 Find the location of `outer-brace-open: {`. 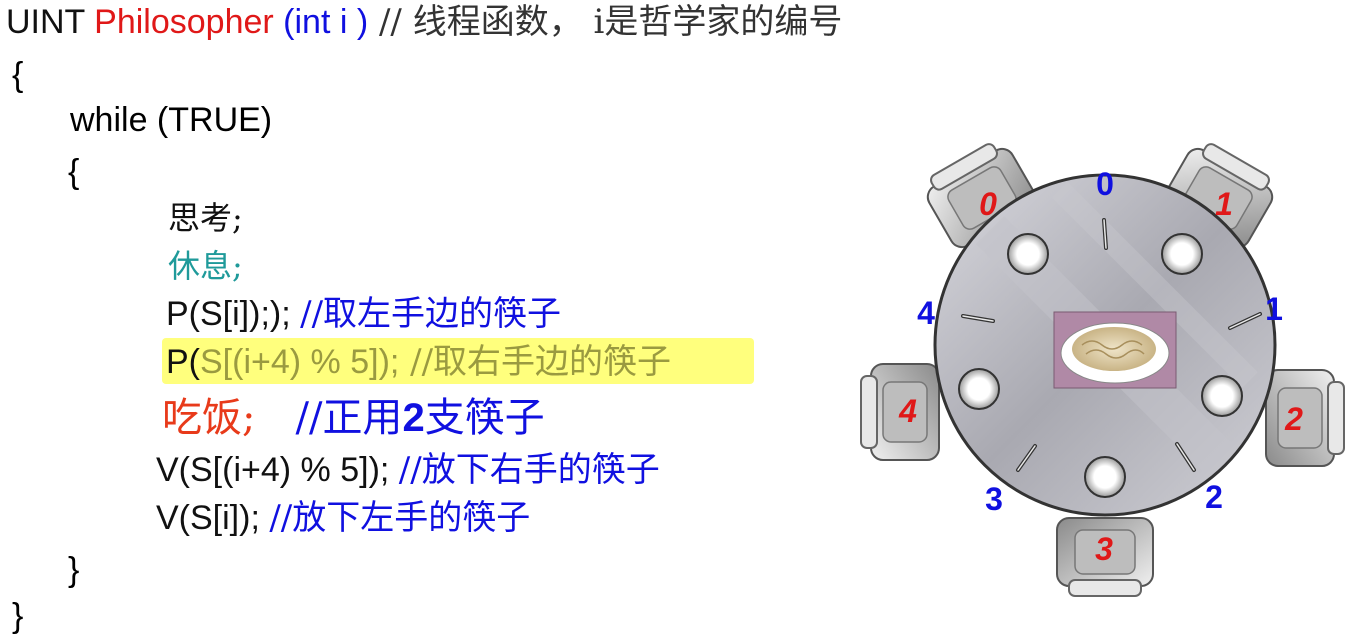

outer-brace-open: { is located at coordinates (18, 75).